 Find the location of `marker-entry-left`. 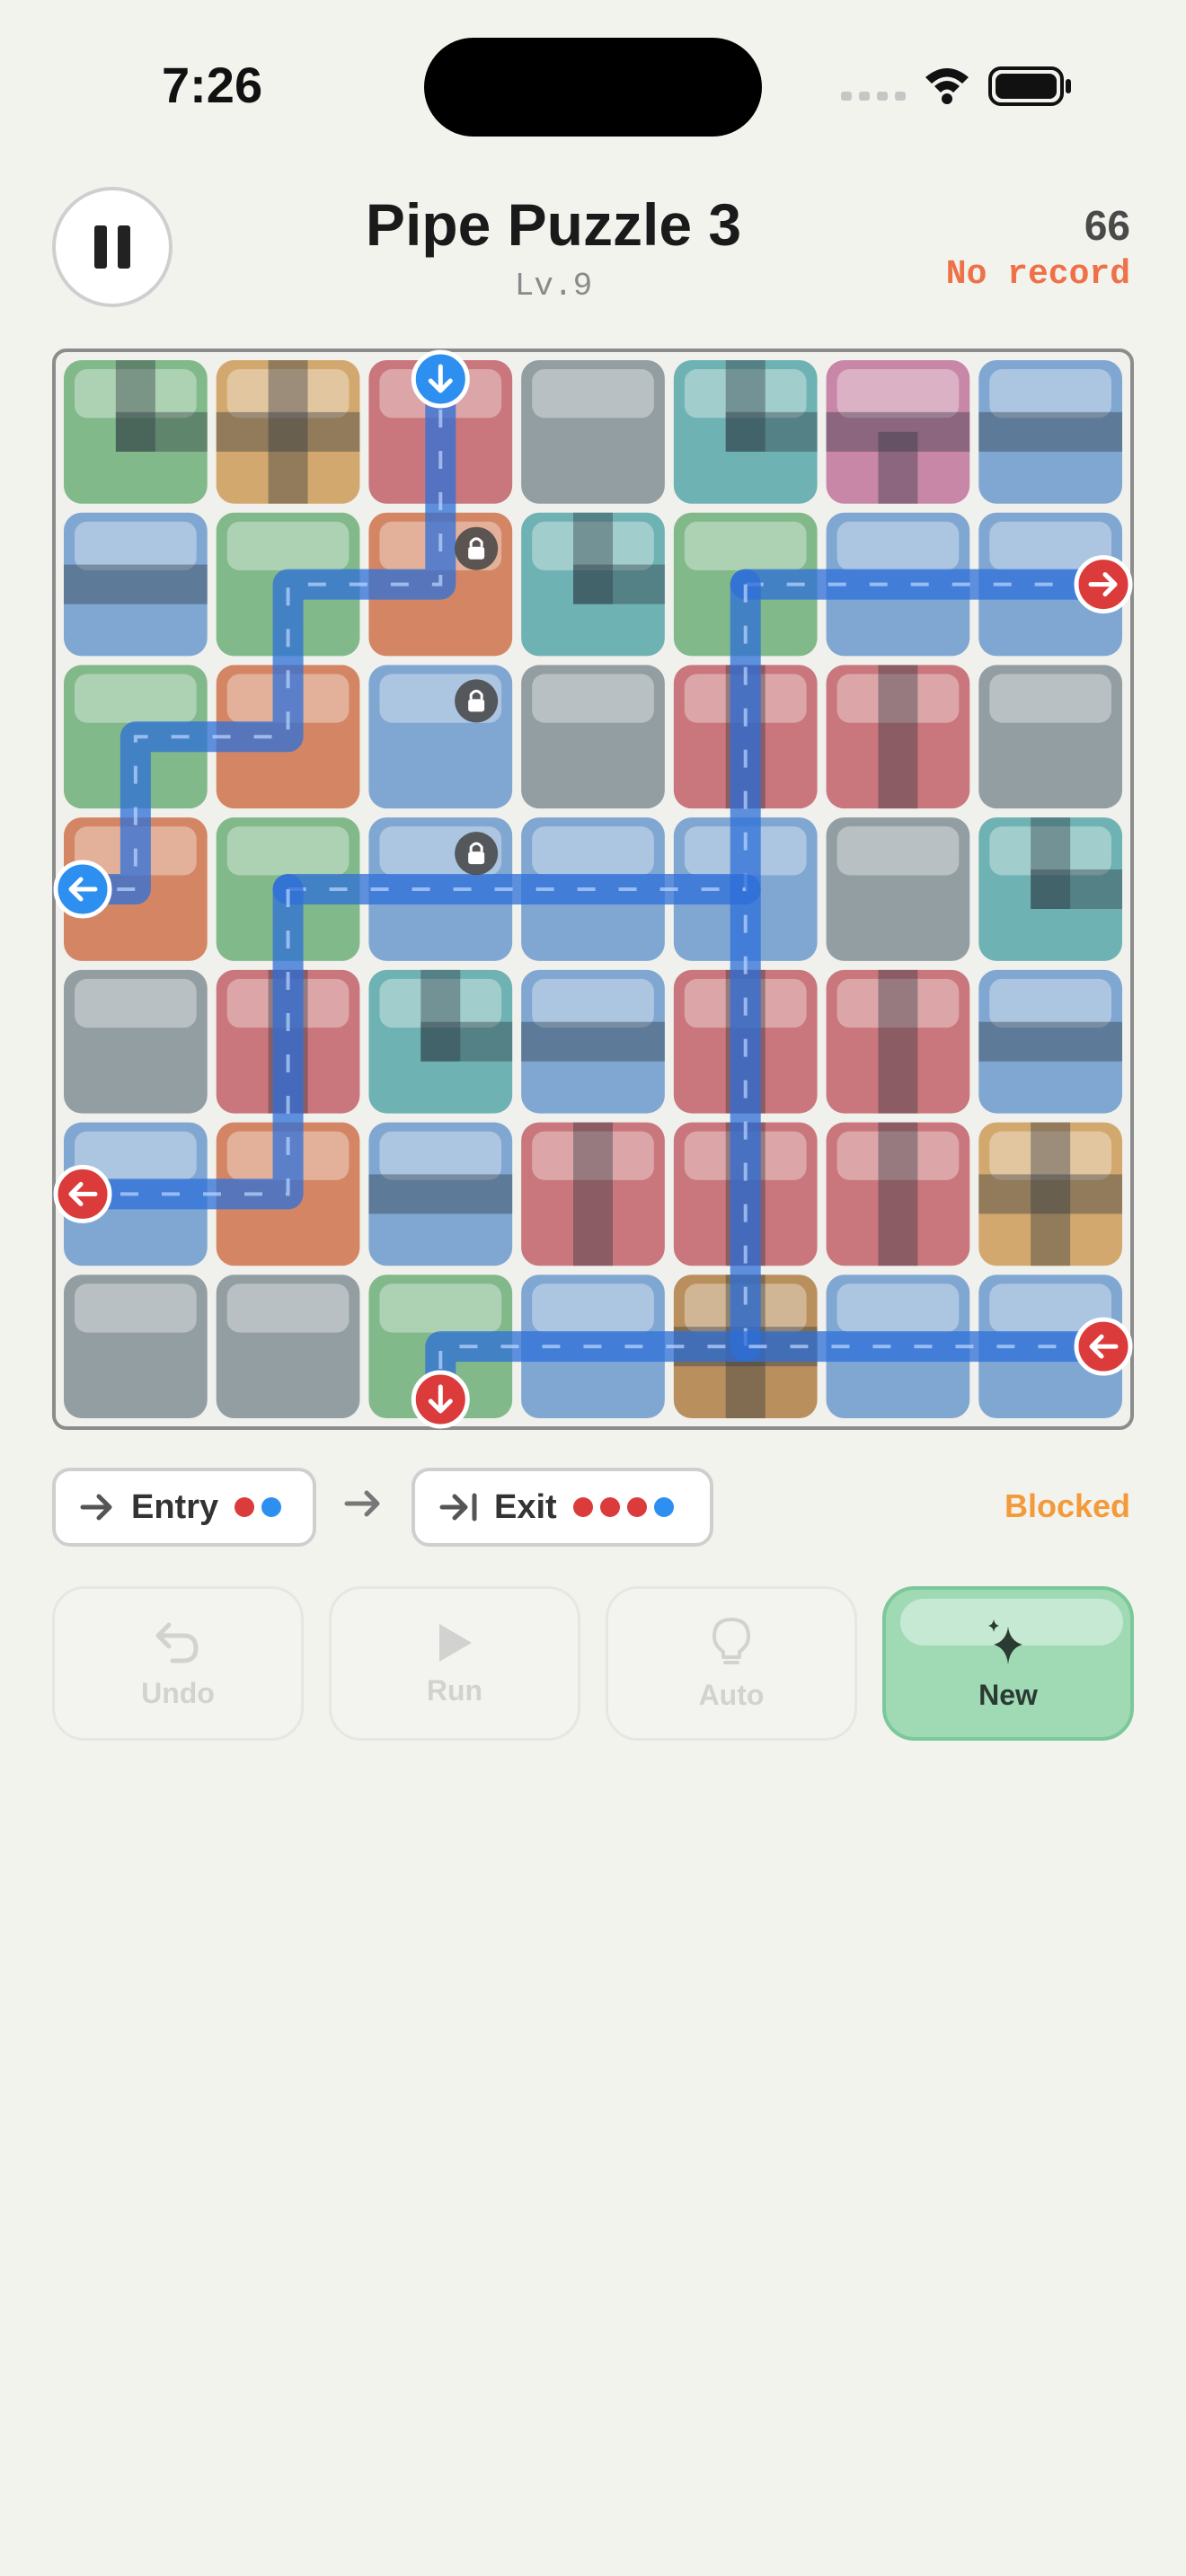

marker-entry-left is located at coordinates (82, 889).